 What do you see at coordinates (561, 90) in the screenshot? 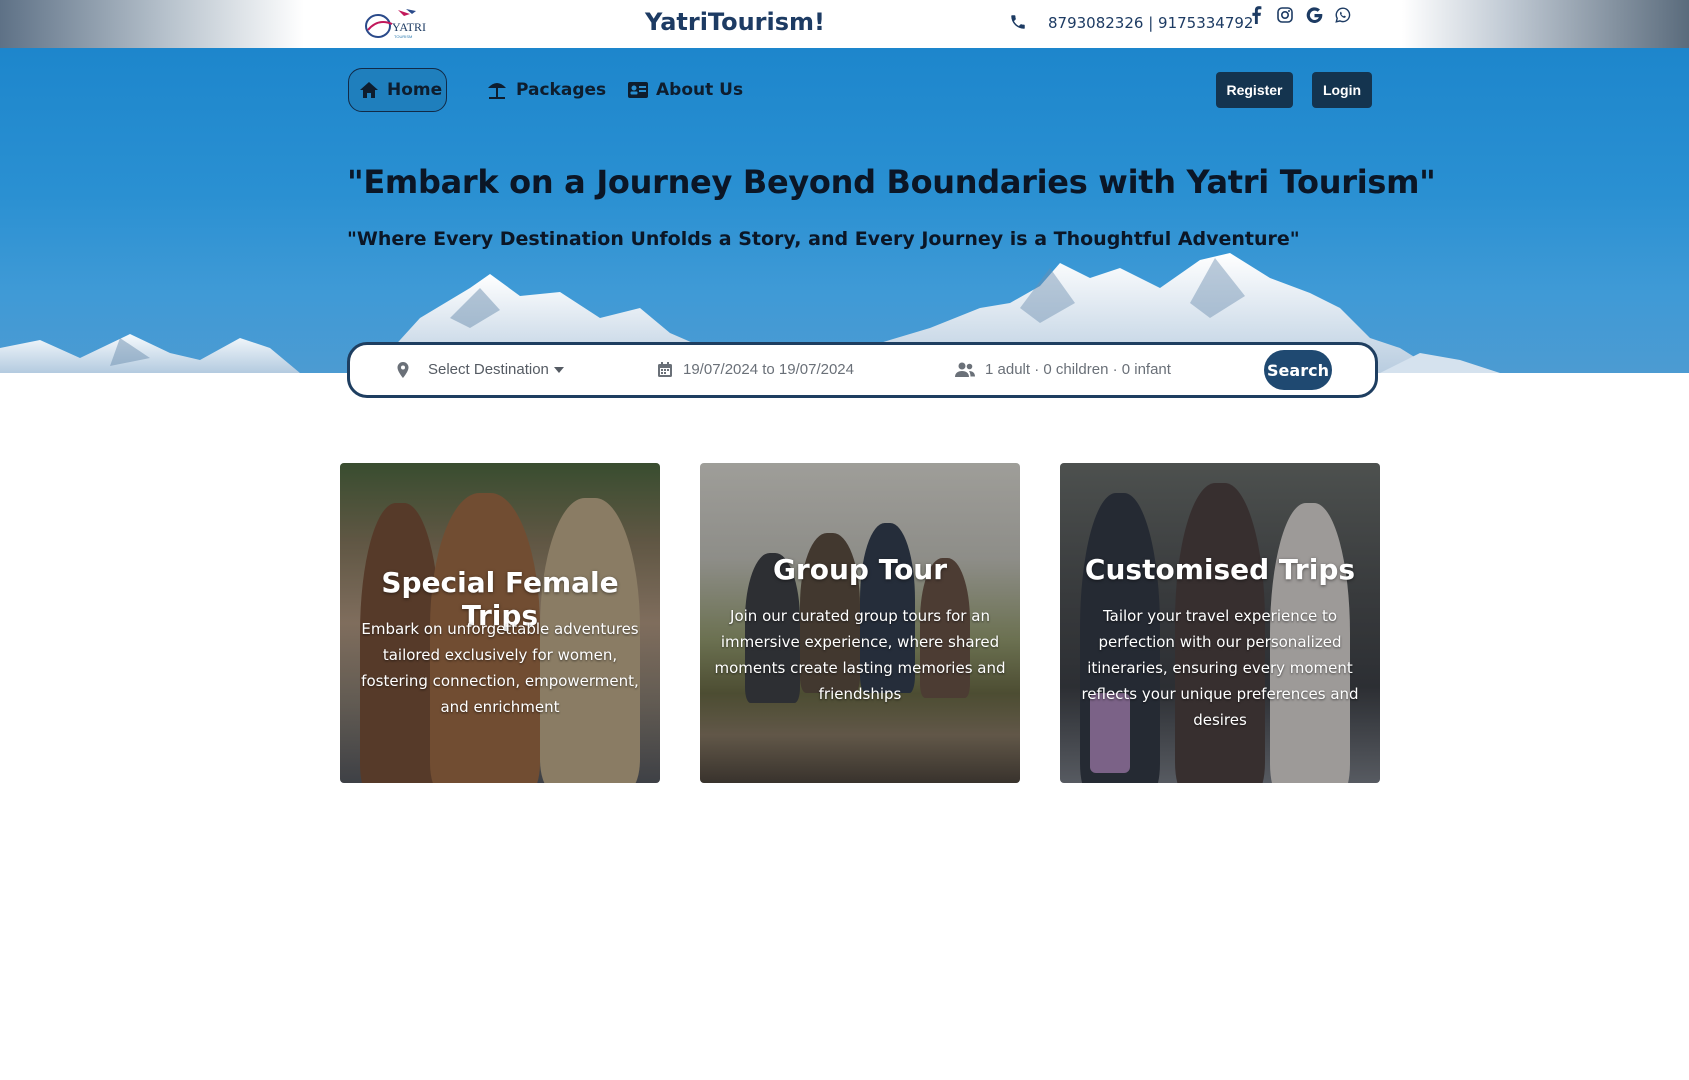
I see `nav-packages-label: Packages` at bounding box center [561, 90].